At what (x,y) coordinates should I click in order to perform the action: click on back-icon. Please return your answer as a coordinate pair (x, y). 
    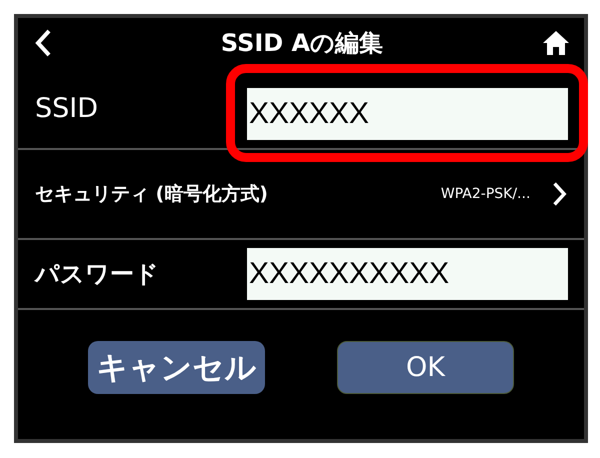
    Looking at the image, I should click on (43, 43).